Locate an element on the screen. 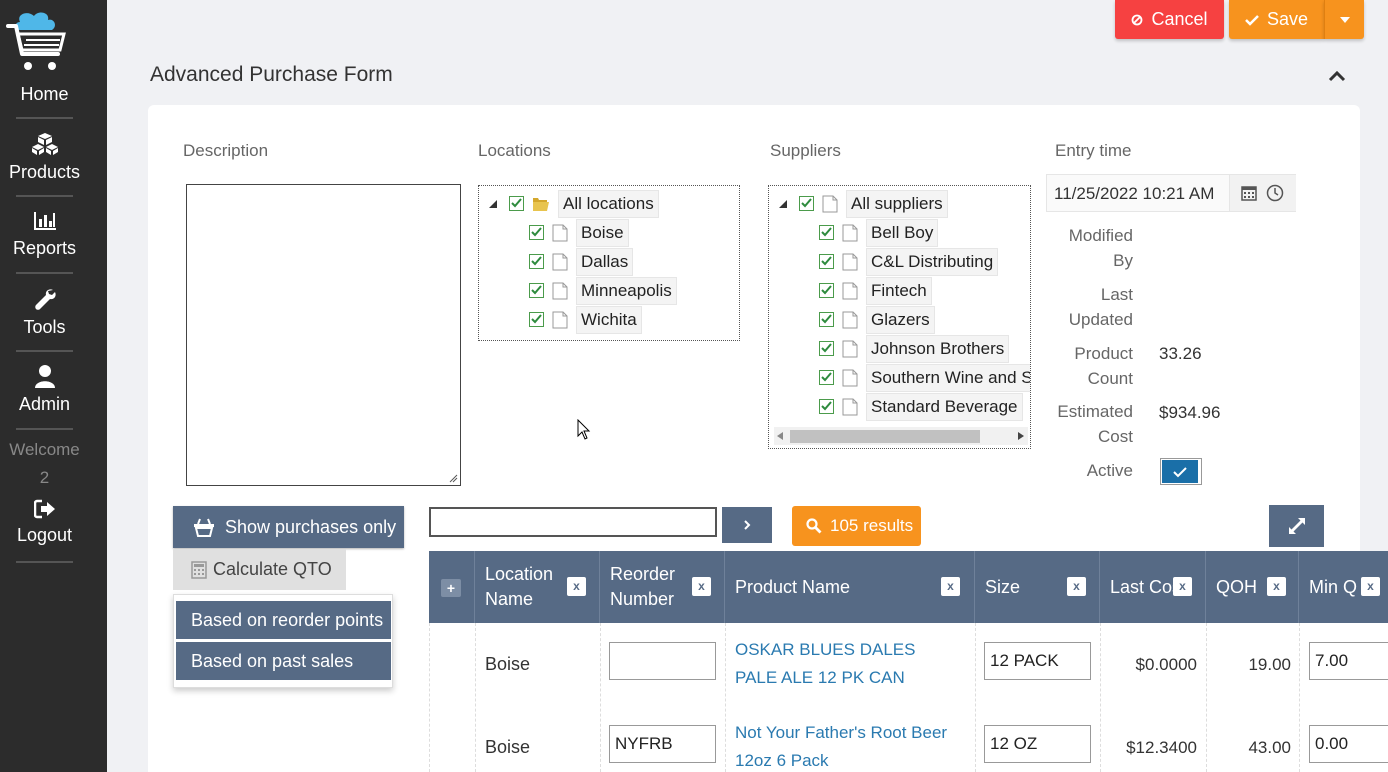 The image size is (1388, 772). menu-item-reorder-points: Based on reorder points is located at coordinates (283, 620).